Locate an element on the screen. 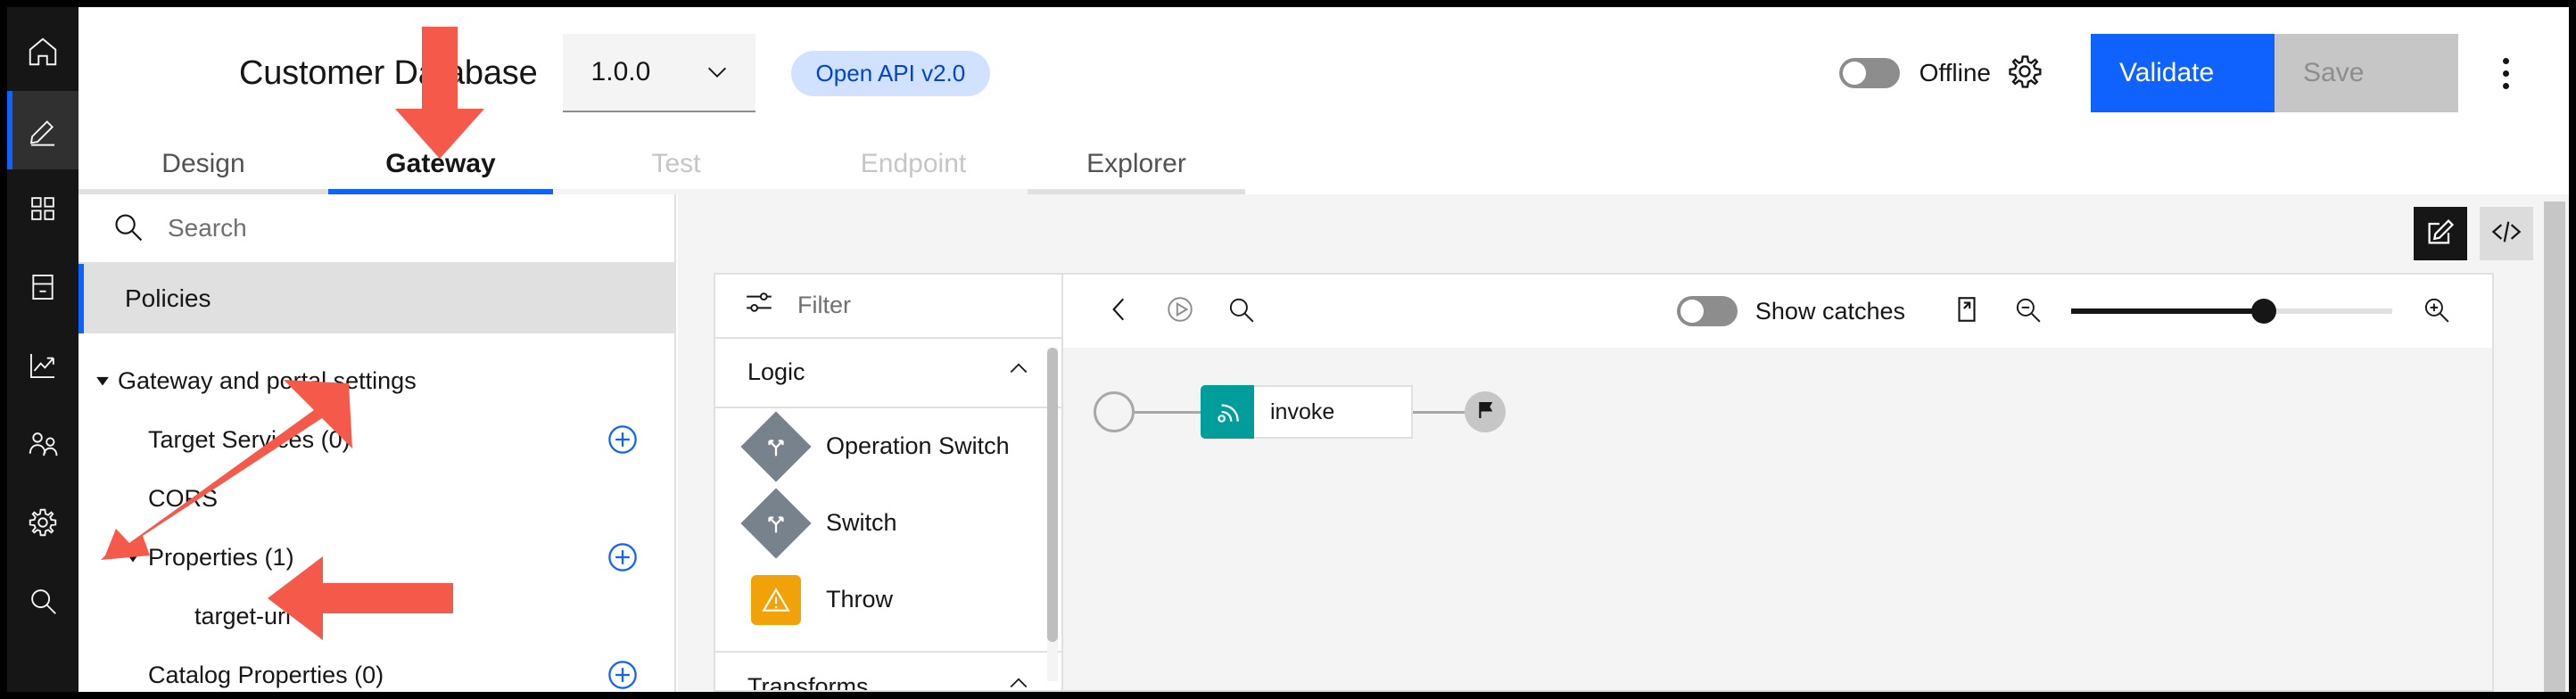 The width and height of the screenshot is (2576, 699). api-spec-tag: Open API v2.0 is located at coordinates (891, 73).